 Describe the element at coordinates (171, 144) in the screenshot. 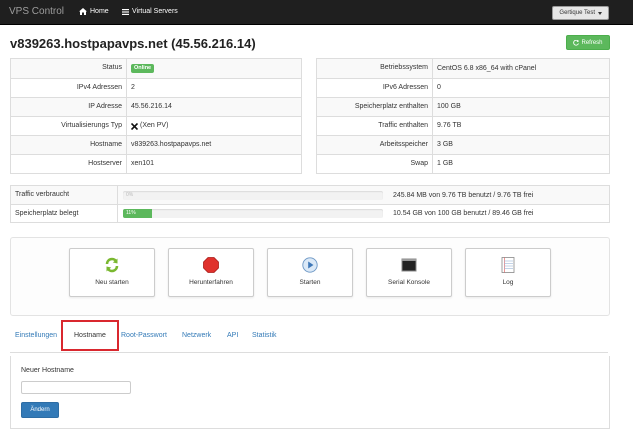

I see `info-value: v839263.hostpapavps.net` at that location.